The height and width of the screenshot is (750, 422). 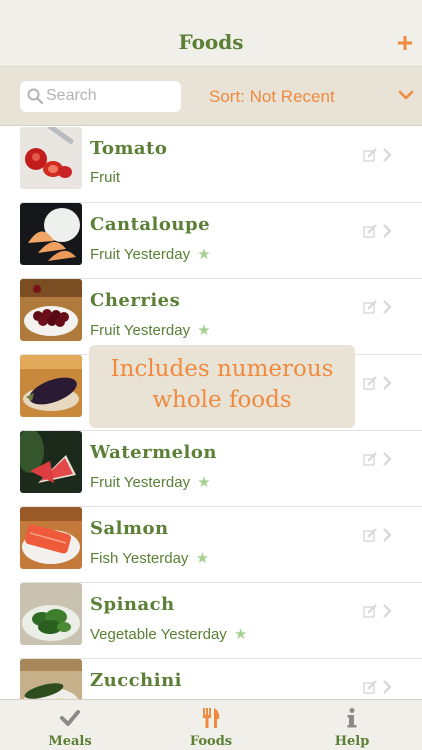 What do you see at coordinates (272, 97) in the screenshot?
I see `sort-selector: Sort: Not Recent` at bounding box center [272, 97].